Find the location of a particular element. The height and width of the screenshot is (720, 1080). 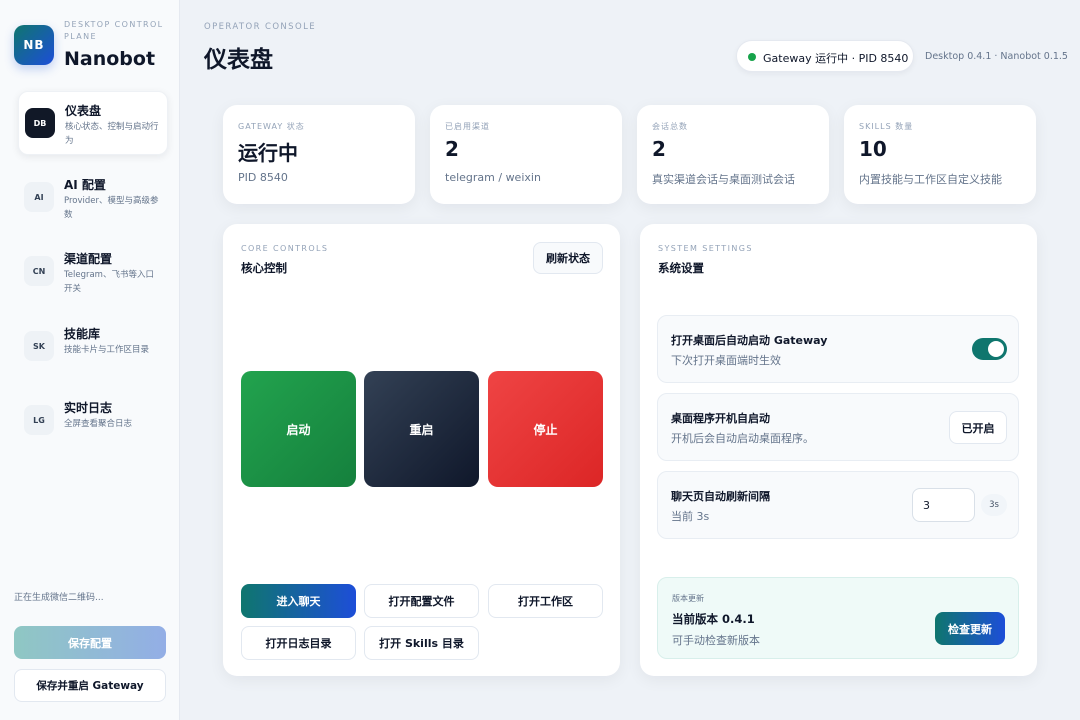

setting-title: 打开桌面后自动启动 Gateway is located at coordinates (749, 340).